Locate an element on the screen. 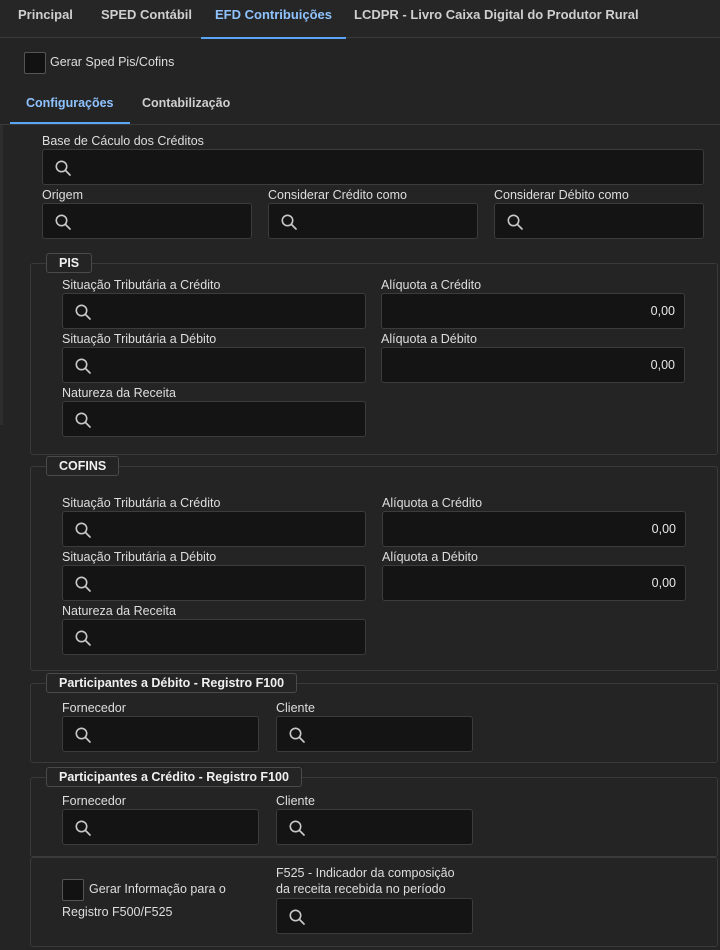  origem-input is located at coordinates (147, 221).